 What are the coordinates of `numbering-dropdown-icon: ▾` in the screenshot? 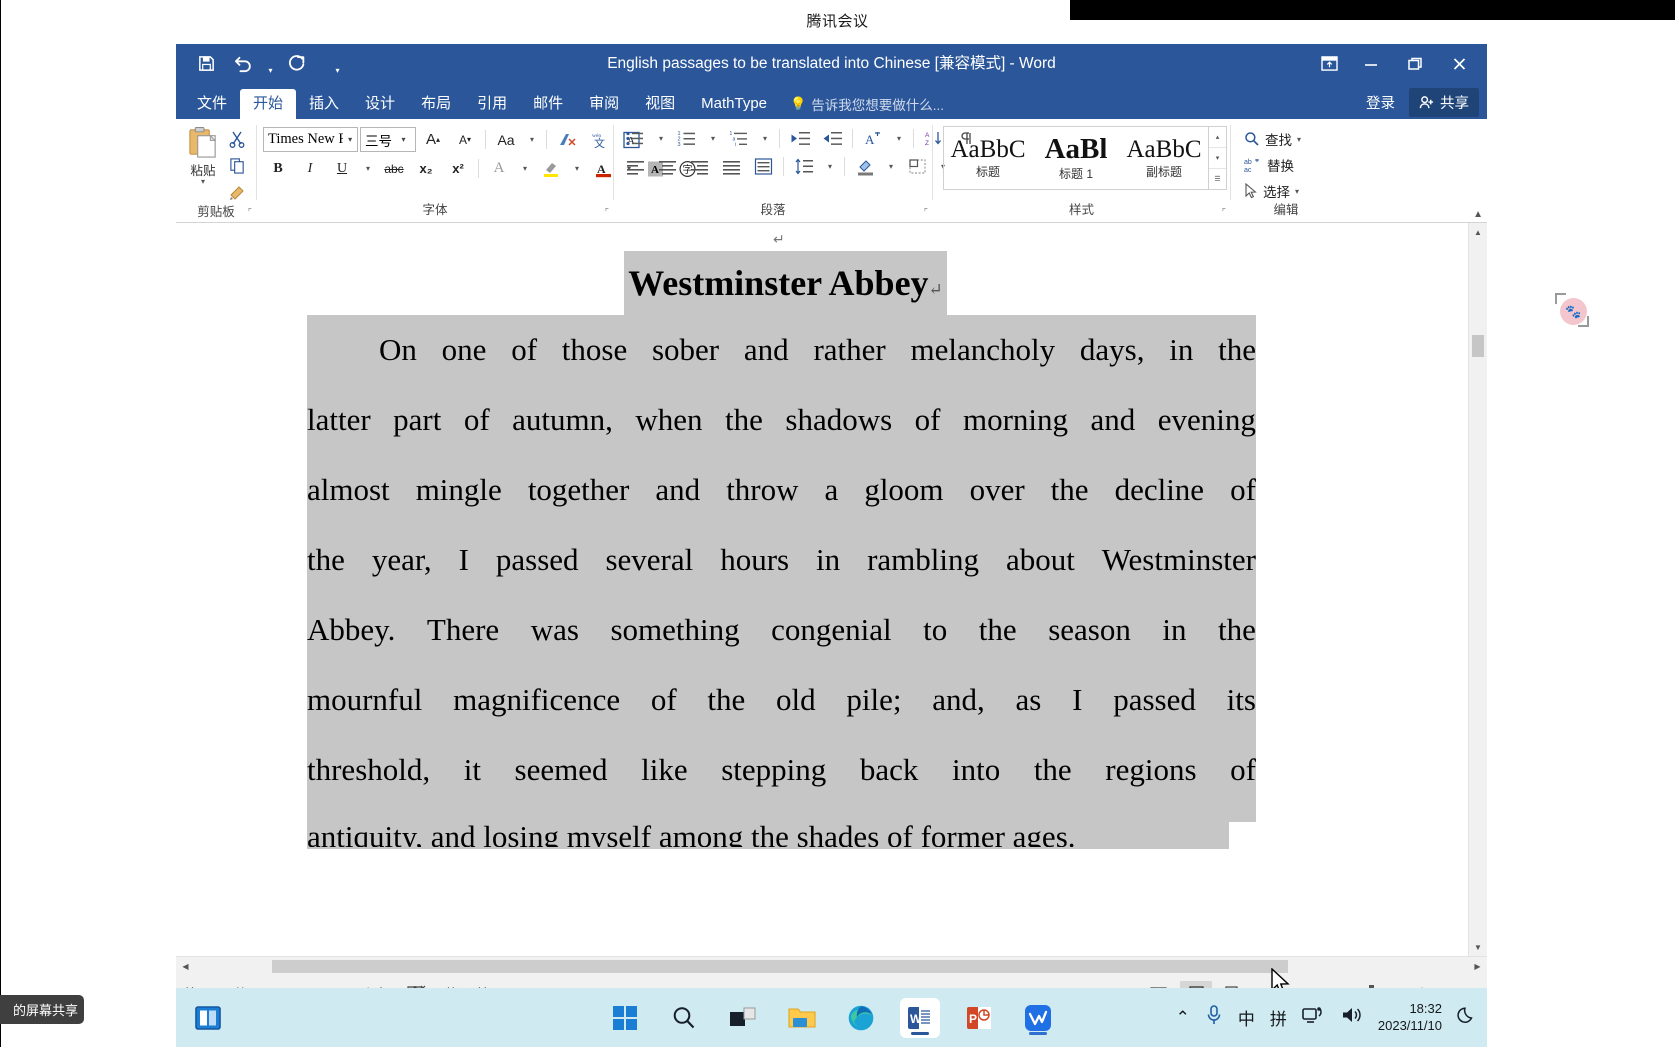 It's located at (713, 138).